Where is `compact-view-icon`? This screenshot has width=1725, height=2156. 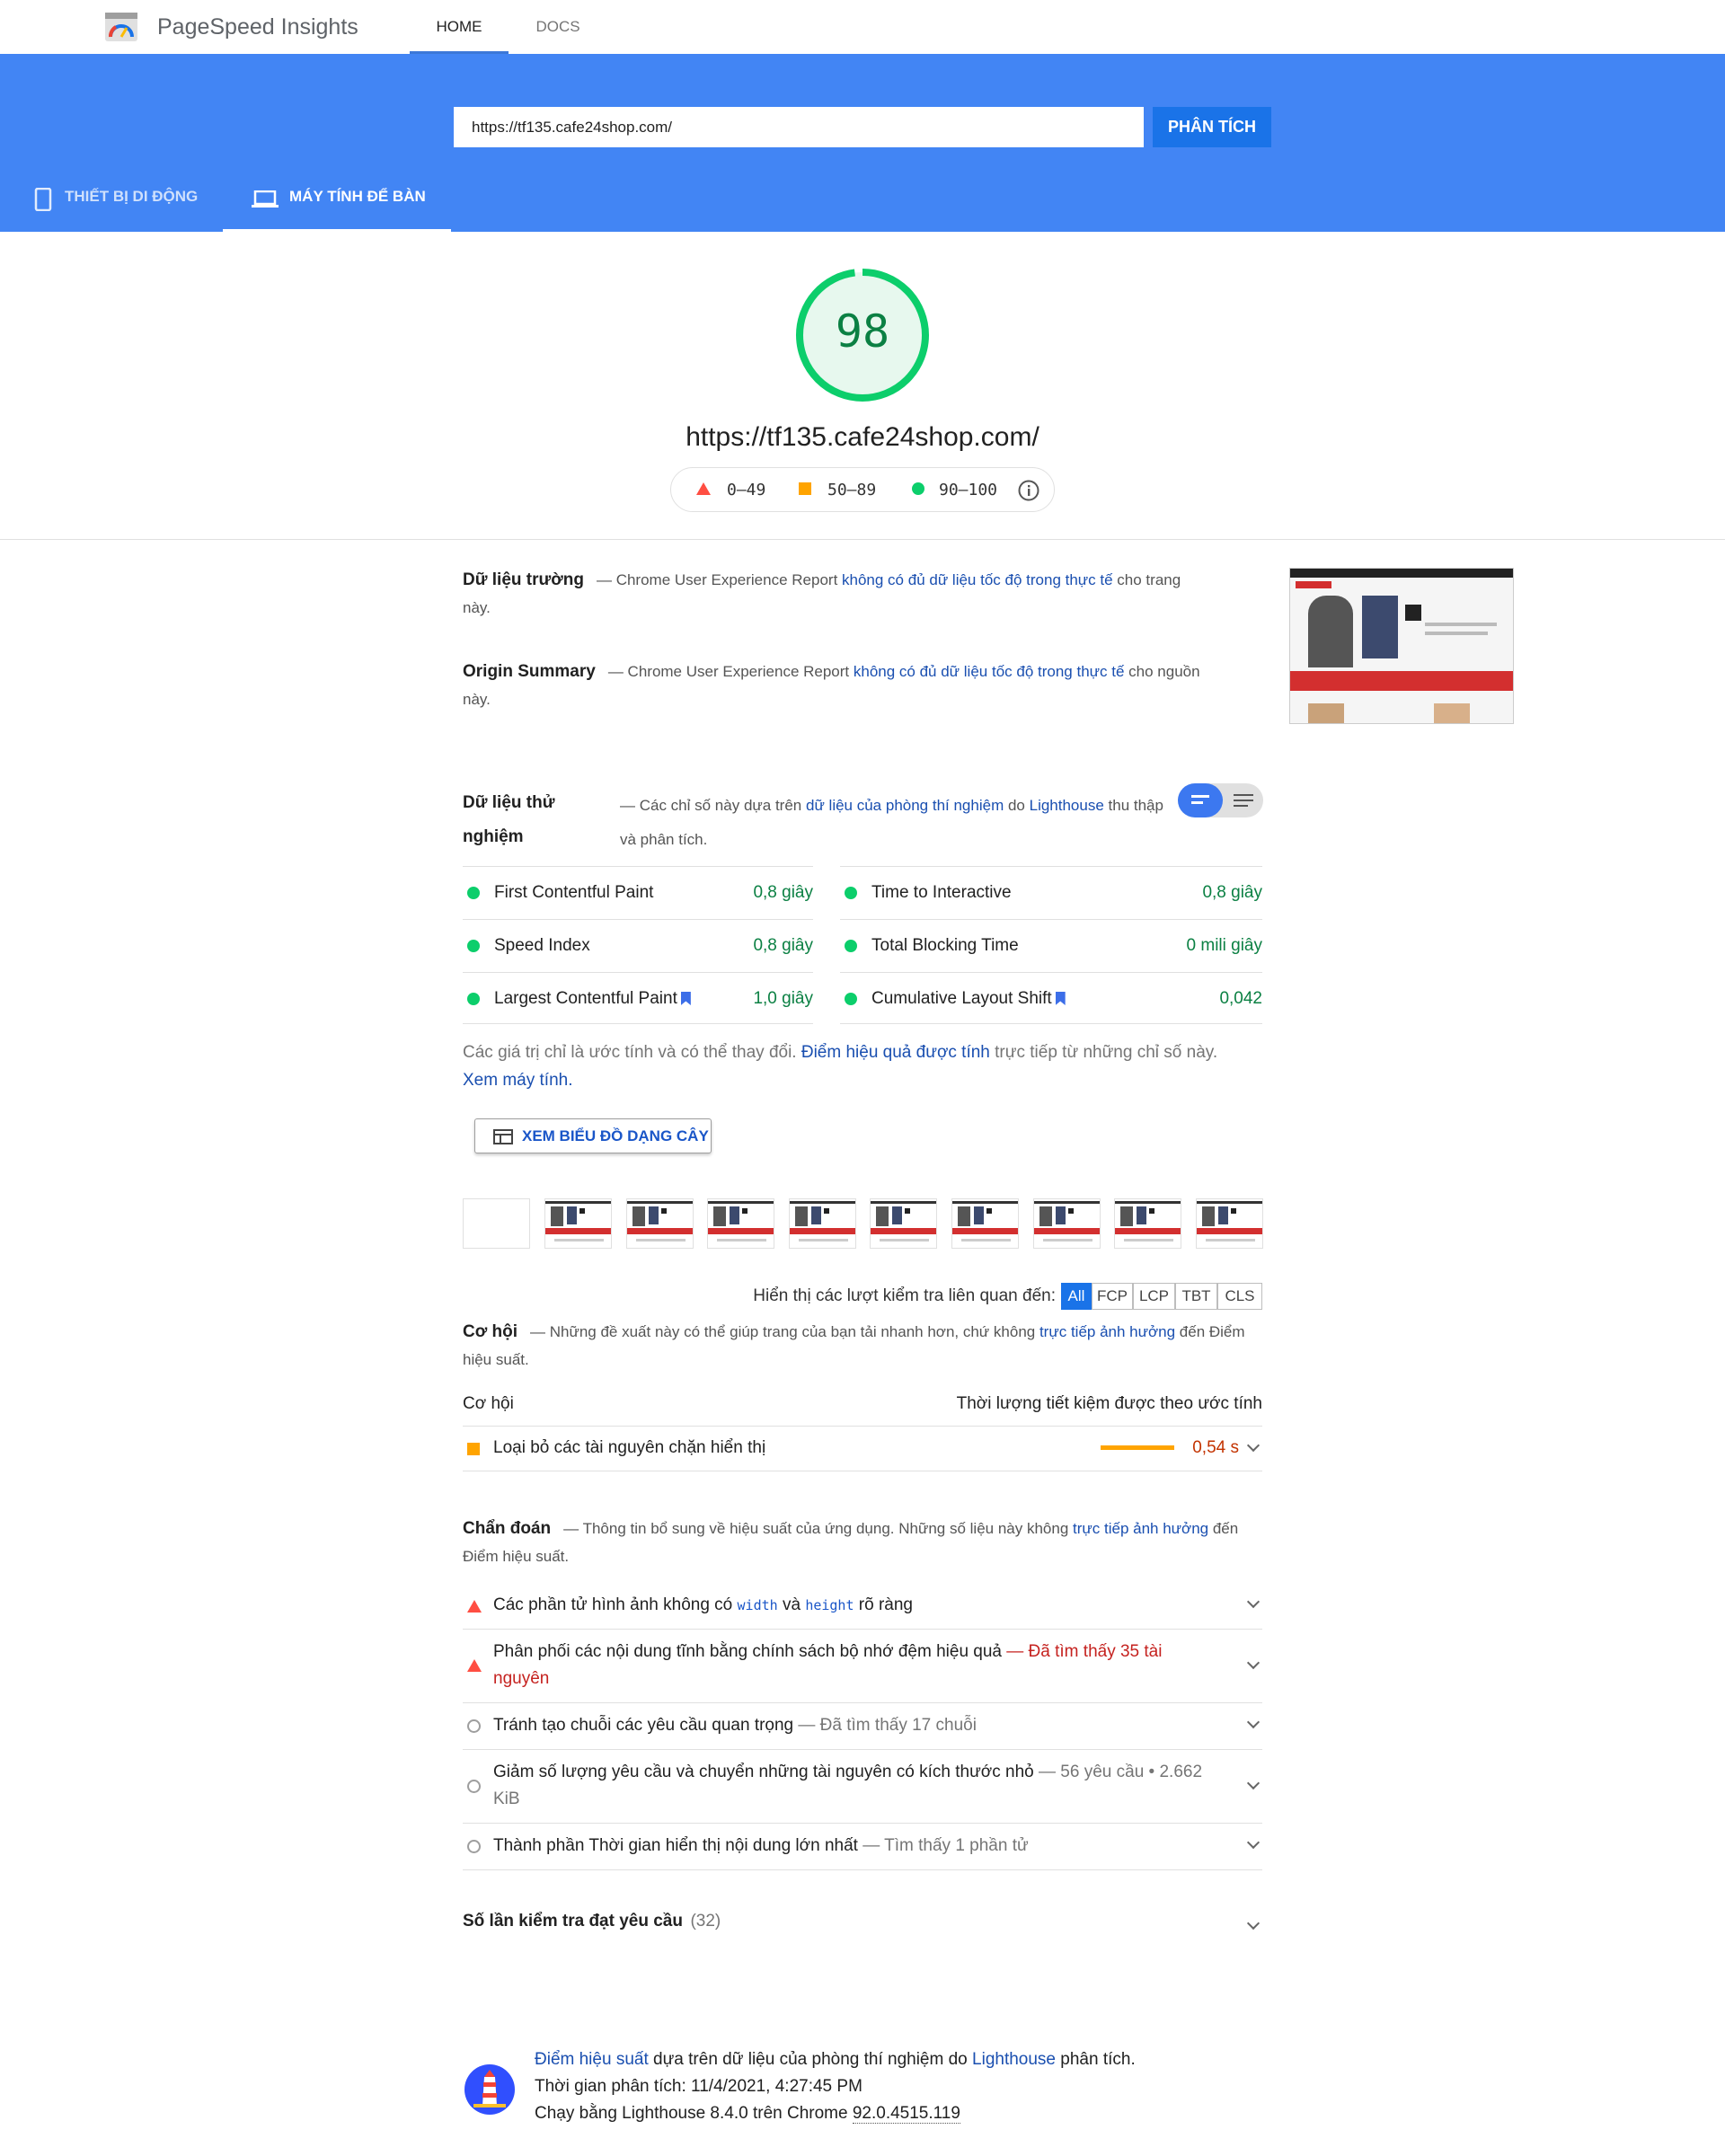
compact-view-icon is located at coordinates (1200, 799).